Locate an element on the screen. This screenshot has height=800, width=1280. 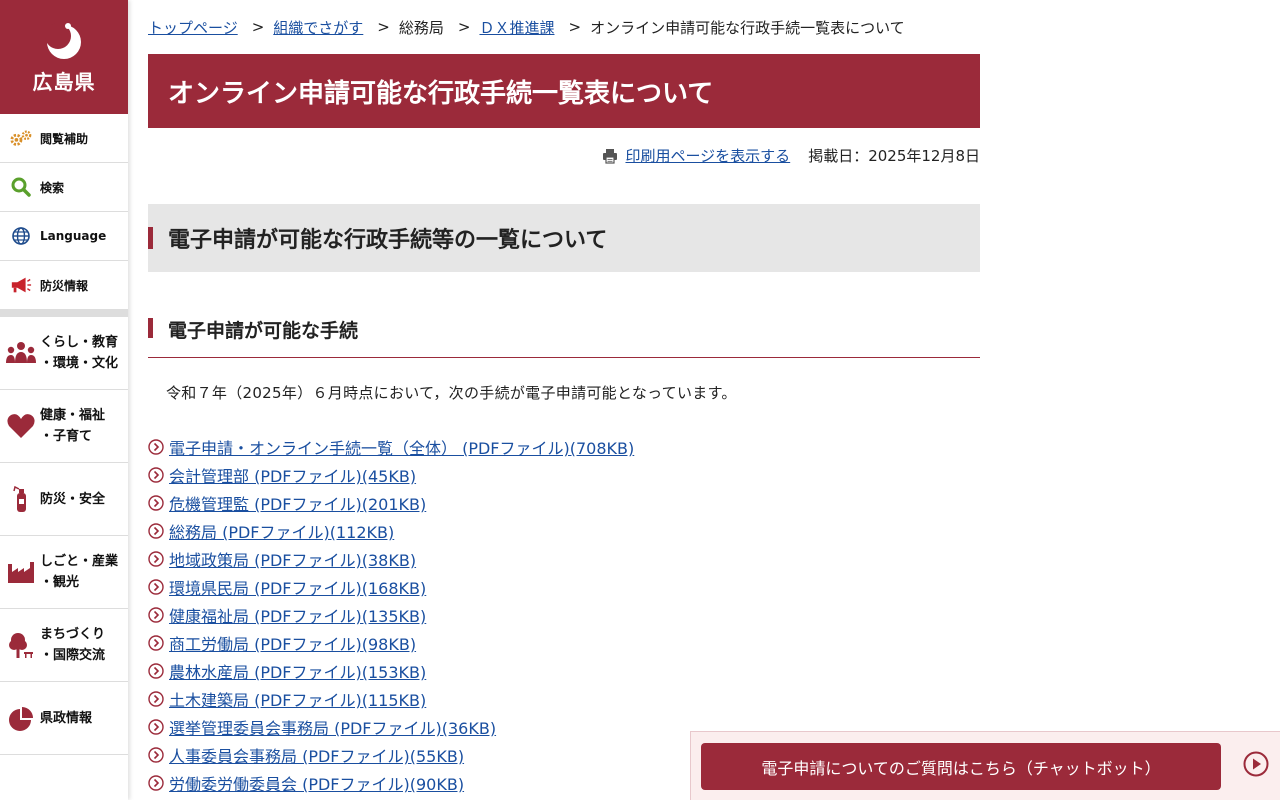
chatbot-bar: 電子申請についてのご質問はこちら（チャットボット） is located at coordinates (985, 765).